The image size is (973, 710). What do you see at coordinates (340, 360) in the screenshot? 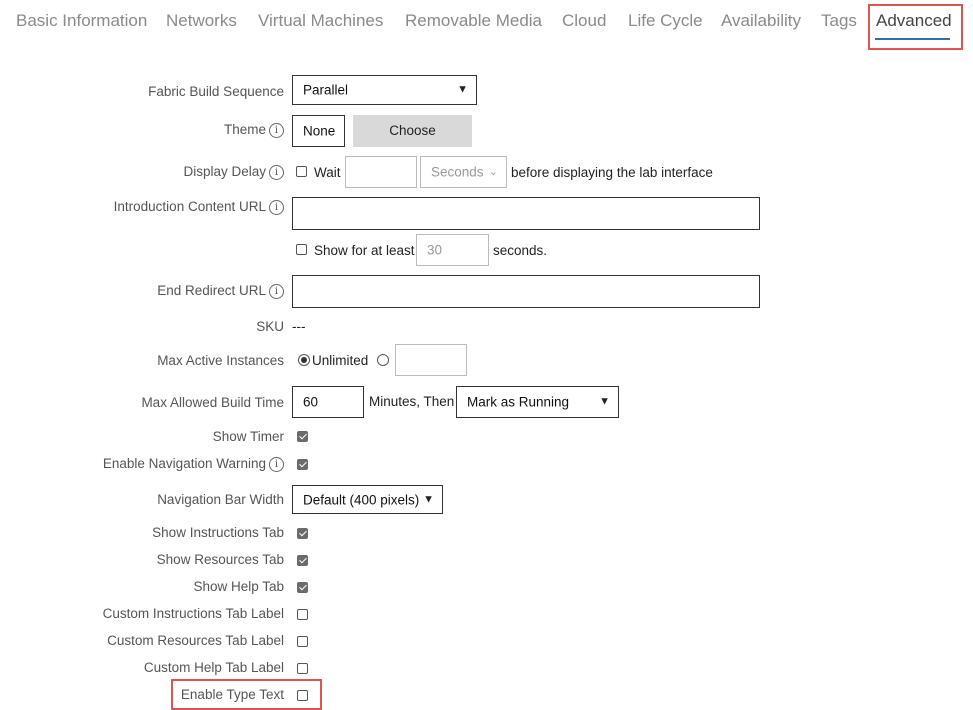
I see `max-active-unlimited-label: Unlimited` at bounding box center [340, 360].